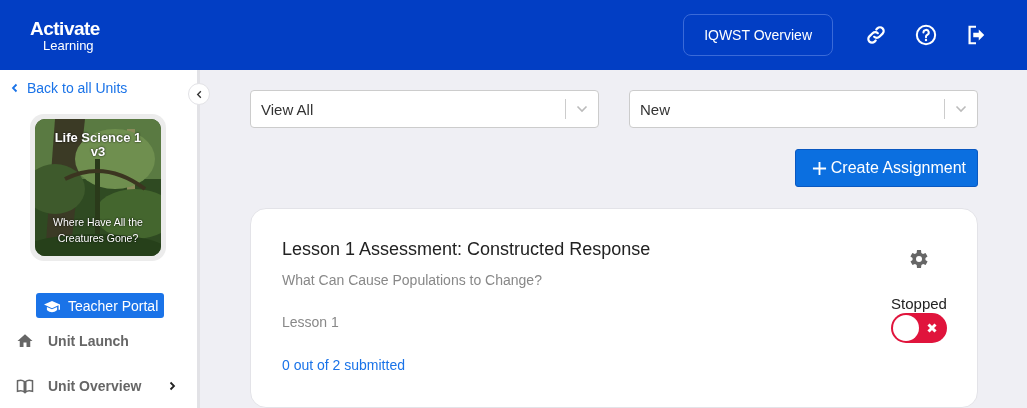 The height and width of the screenshot is (408, 1027). I want to click on logo: Activate Learning, so click(65, 35).